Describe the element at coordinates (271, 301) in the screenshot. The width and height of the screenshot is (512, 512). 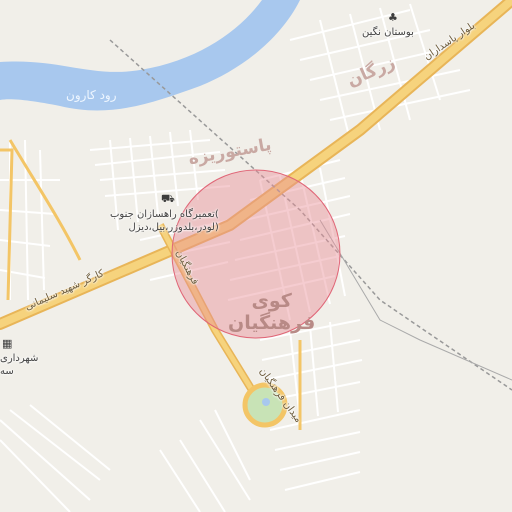
I see `area-label-kooy: کوی` at that location.